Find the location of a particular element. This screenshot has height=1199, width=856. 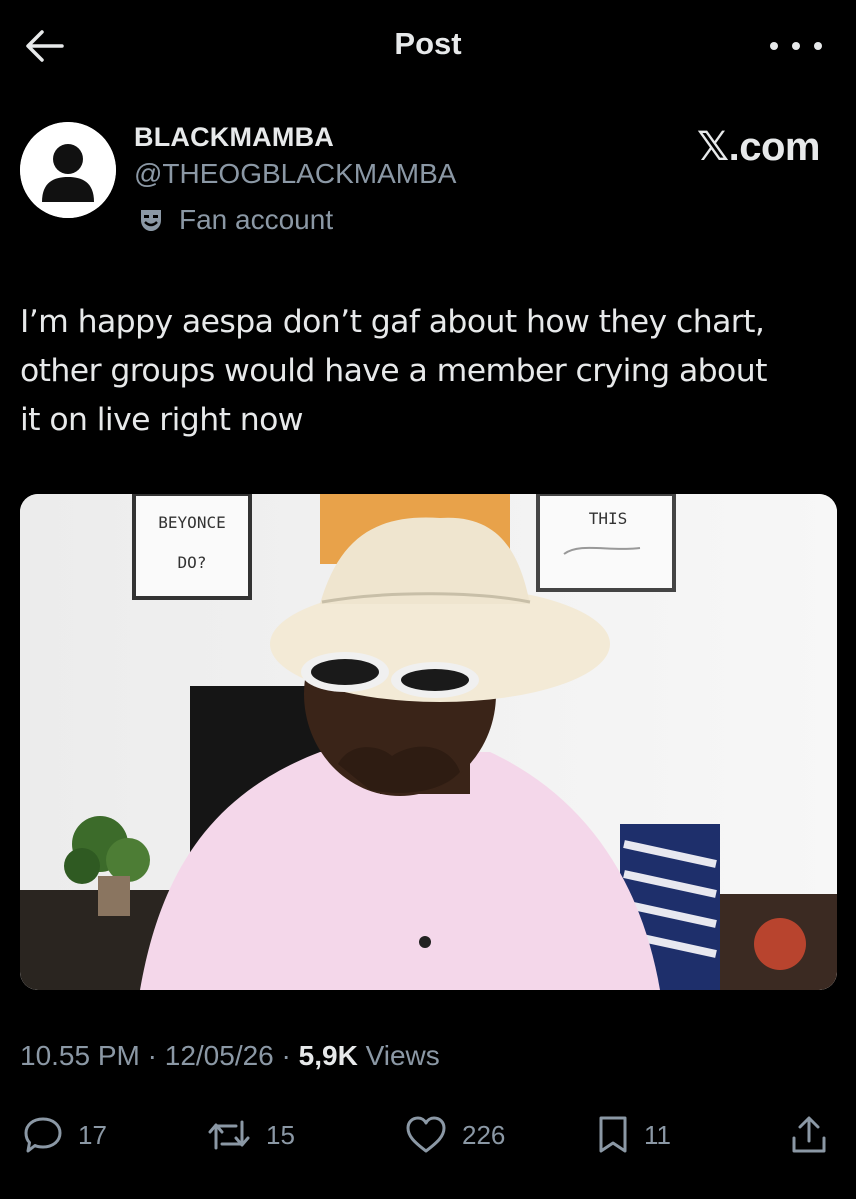

bookmark-button: 11 is located at coordinates (633, 1135).